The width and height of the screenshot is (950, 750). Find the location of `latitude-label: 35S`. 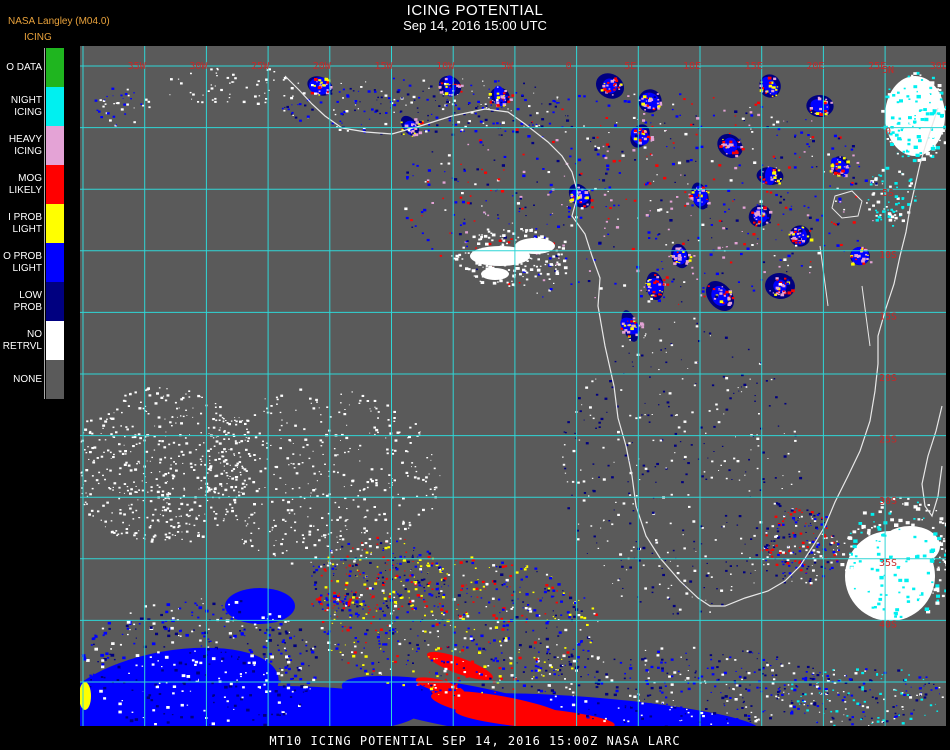

latitude-label: 35S is located at coordinates (888, 563).